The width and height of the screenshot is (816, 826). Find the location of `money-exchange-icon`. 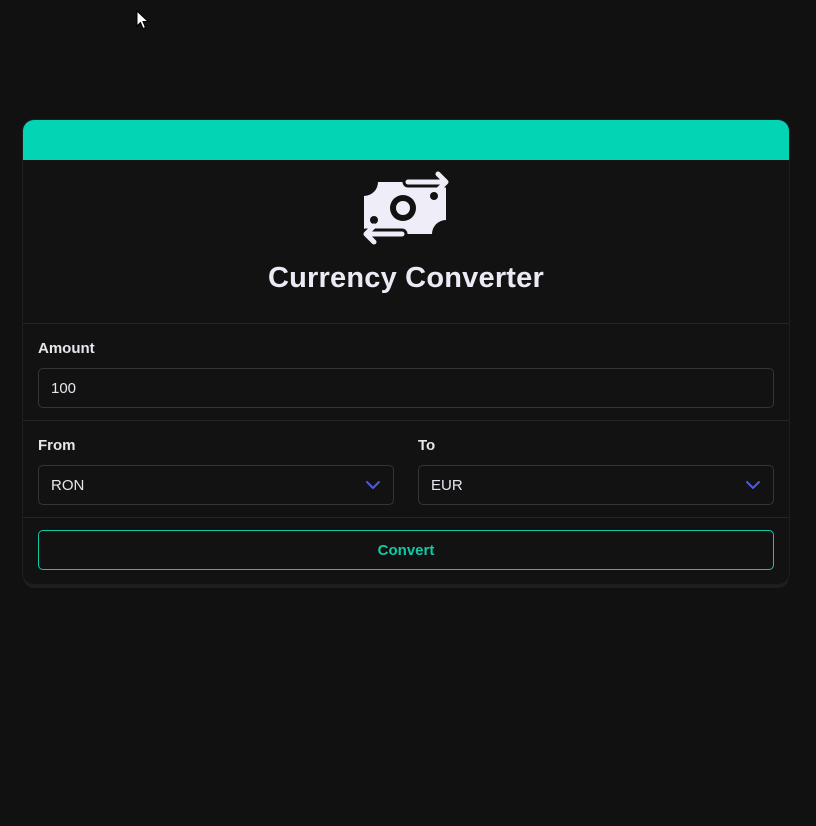

money-exchange-icon is located at coordinates (406, 208).